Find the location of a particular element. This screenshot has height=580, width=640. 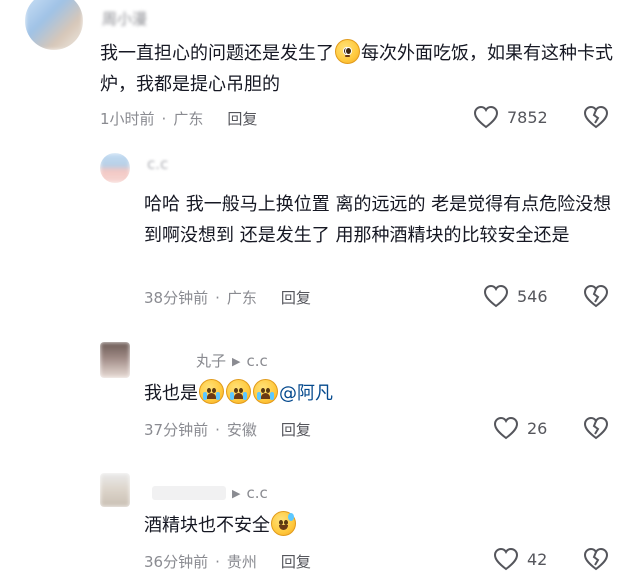

comment-meta: 37分钟前 · 安徽 回复 is located at coordinates (227, 429).